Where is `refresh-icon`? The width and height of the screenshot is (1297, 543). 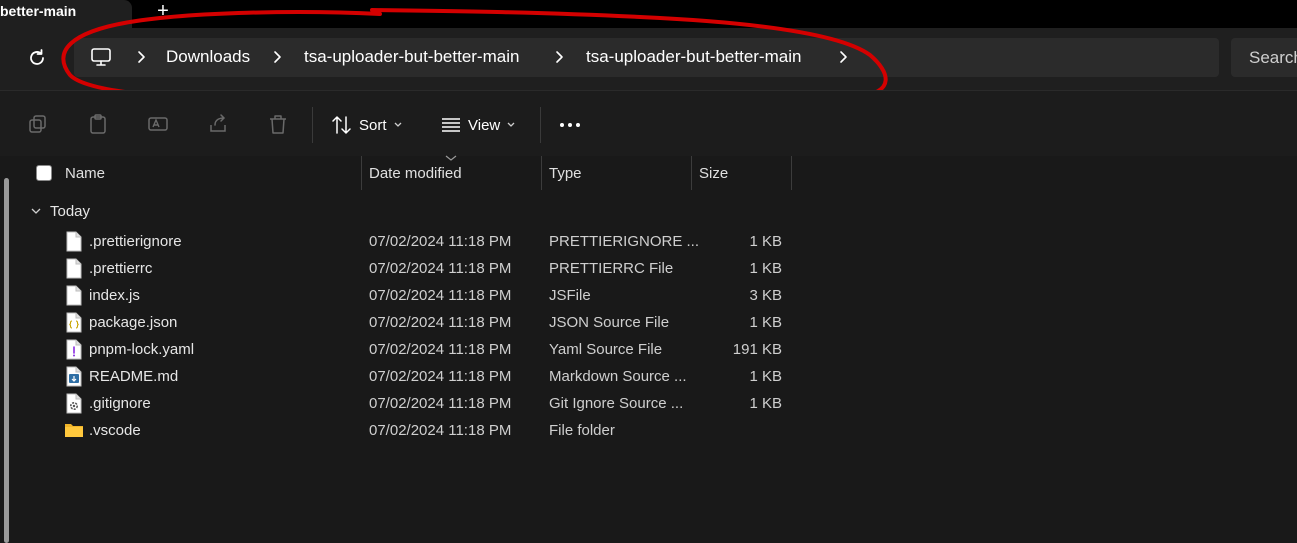
refresh-icon is located at coordinates (37, 58).